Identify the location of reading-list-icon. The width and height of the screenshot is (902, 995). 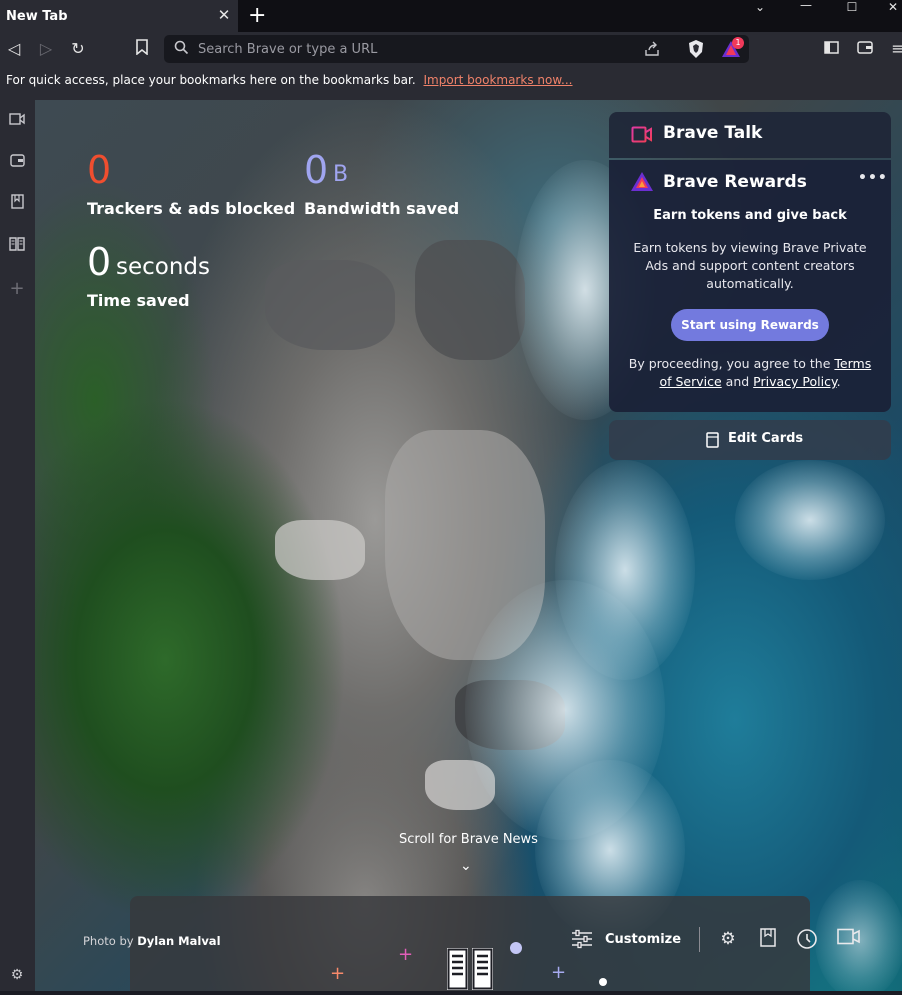
(17, 247).